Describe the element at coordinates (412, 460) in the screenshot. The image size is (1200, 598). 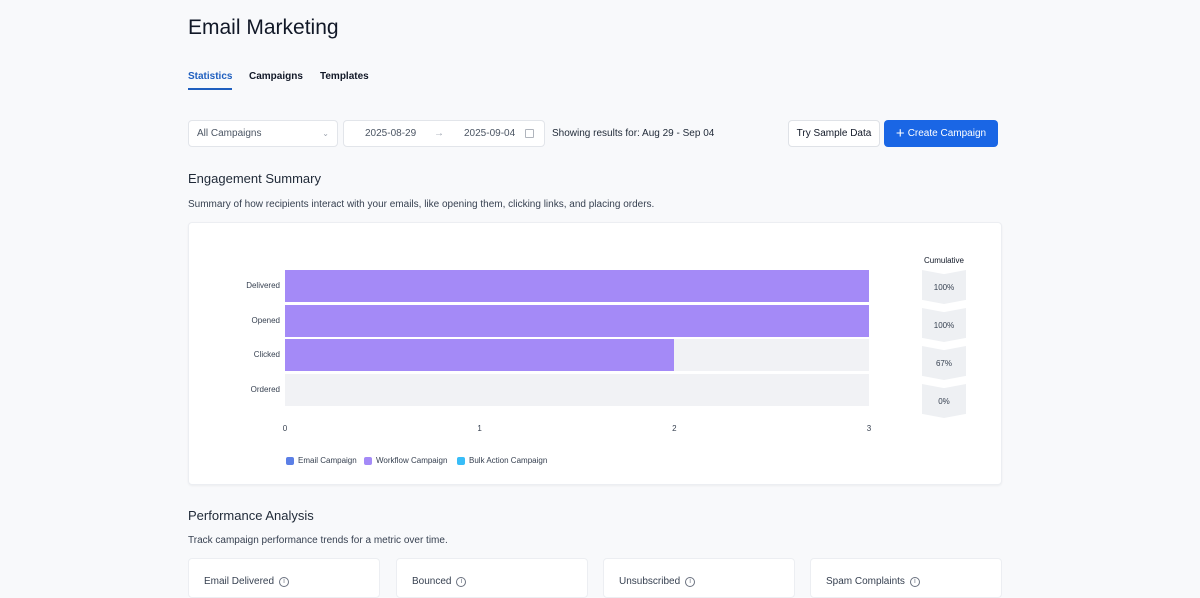
I see `legend-label: Workflow Campaign` at that location.